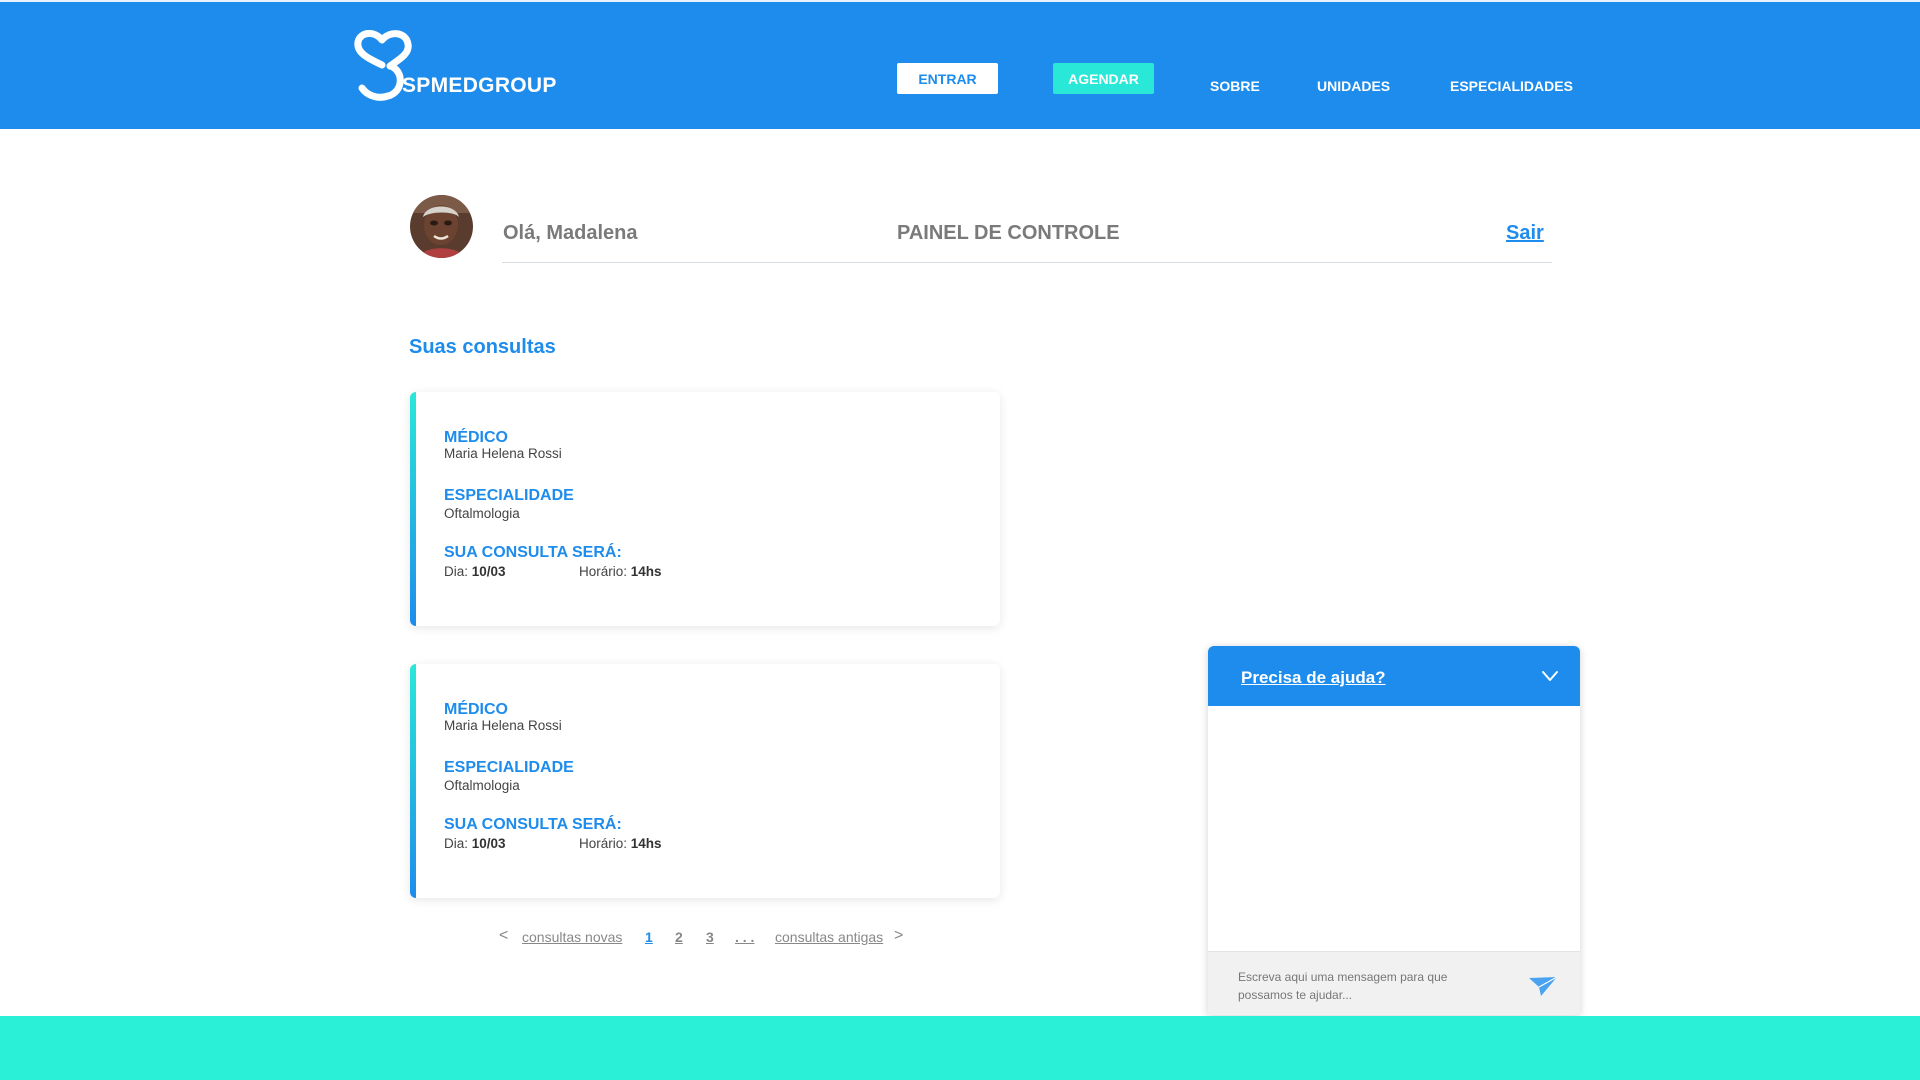  Describe the element at coordinates (829, 937) in the screenshot. I see `older-appointments-link: consultas antigas` at that location.